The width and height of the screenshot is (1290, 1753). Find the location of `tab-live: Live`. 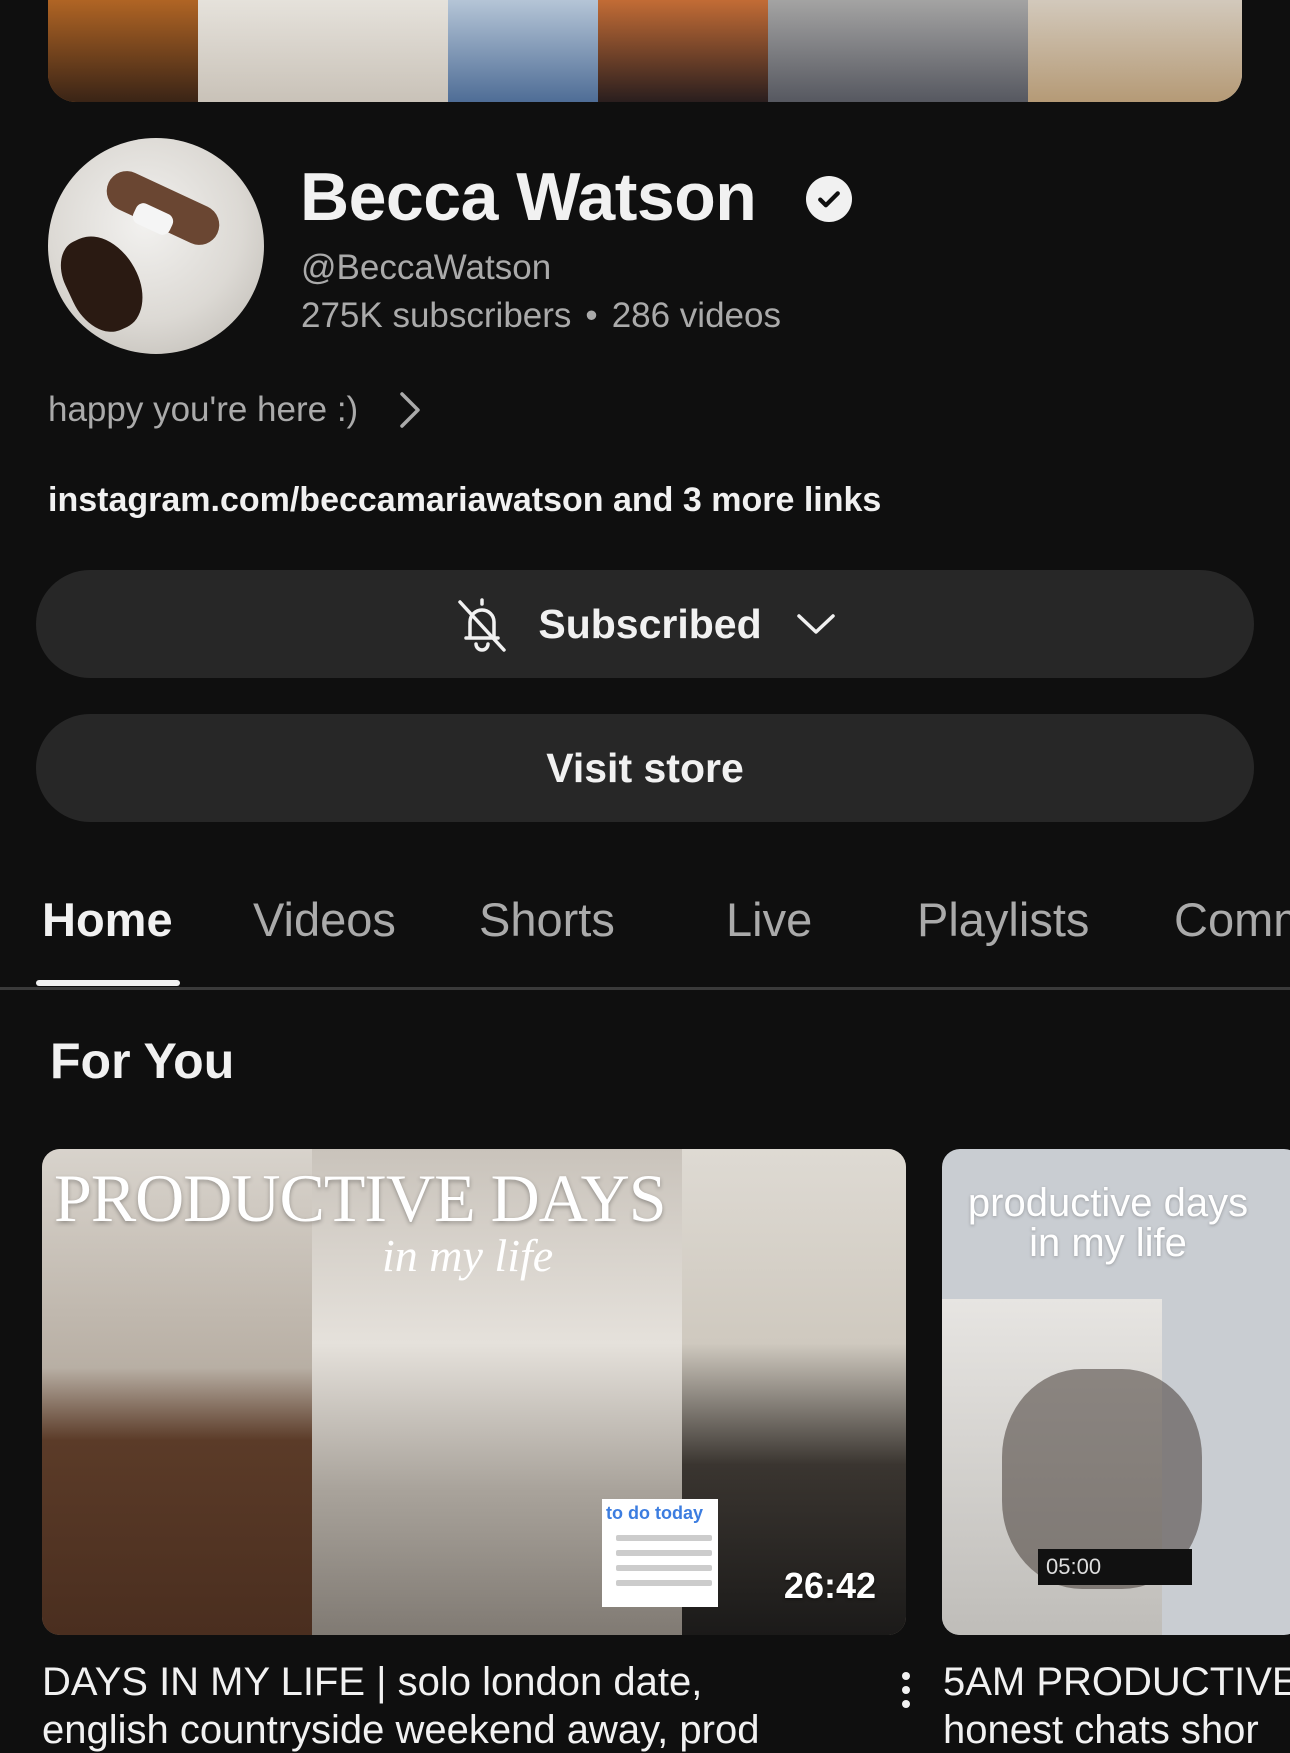

tab-live: Live is located at coordinates (769, 919).